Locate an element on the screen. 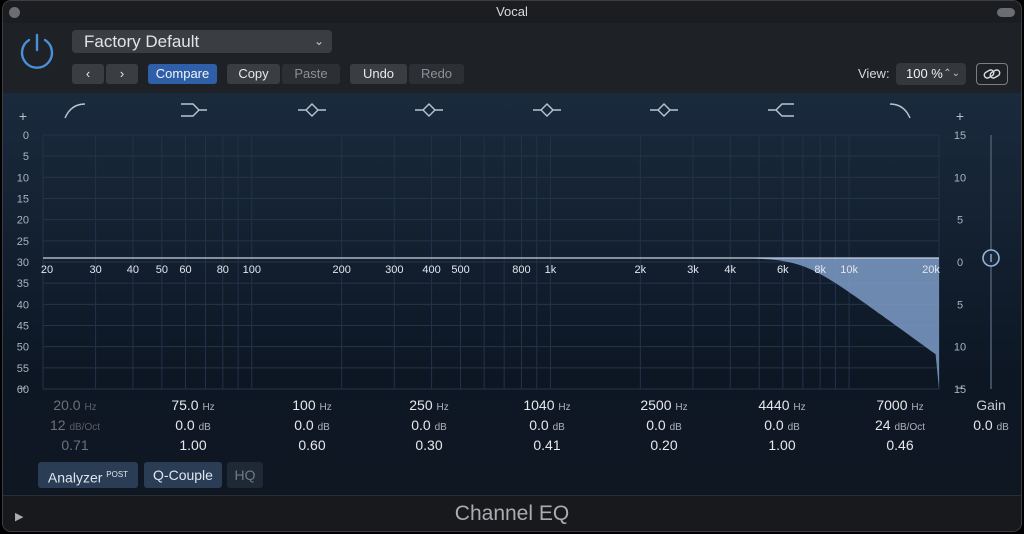  high-cut-icon is located at coordinates (900, 111).